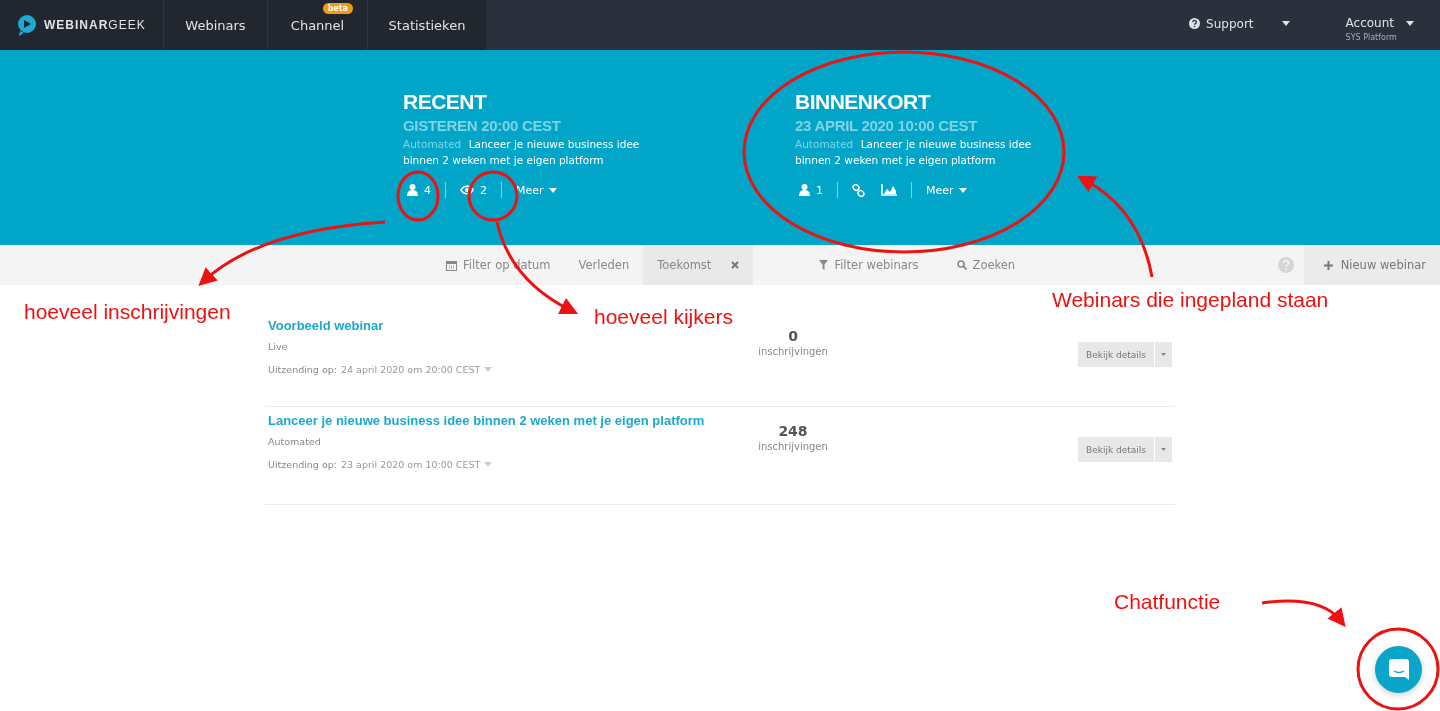  What do you see at coordinates (215, 25) in the screenshot?
I see `nav-tab: Webinars` at bounding box center [215, 25].